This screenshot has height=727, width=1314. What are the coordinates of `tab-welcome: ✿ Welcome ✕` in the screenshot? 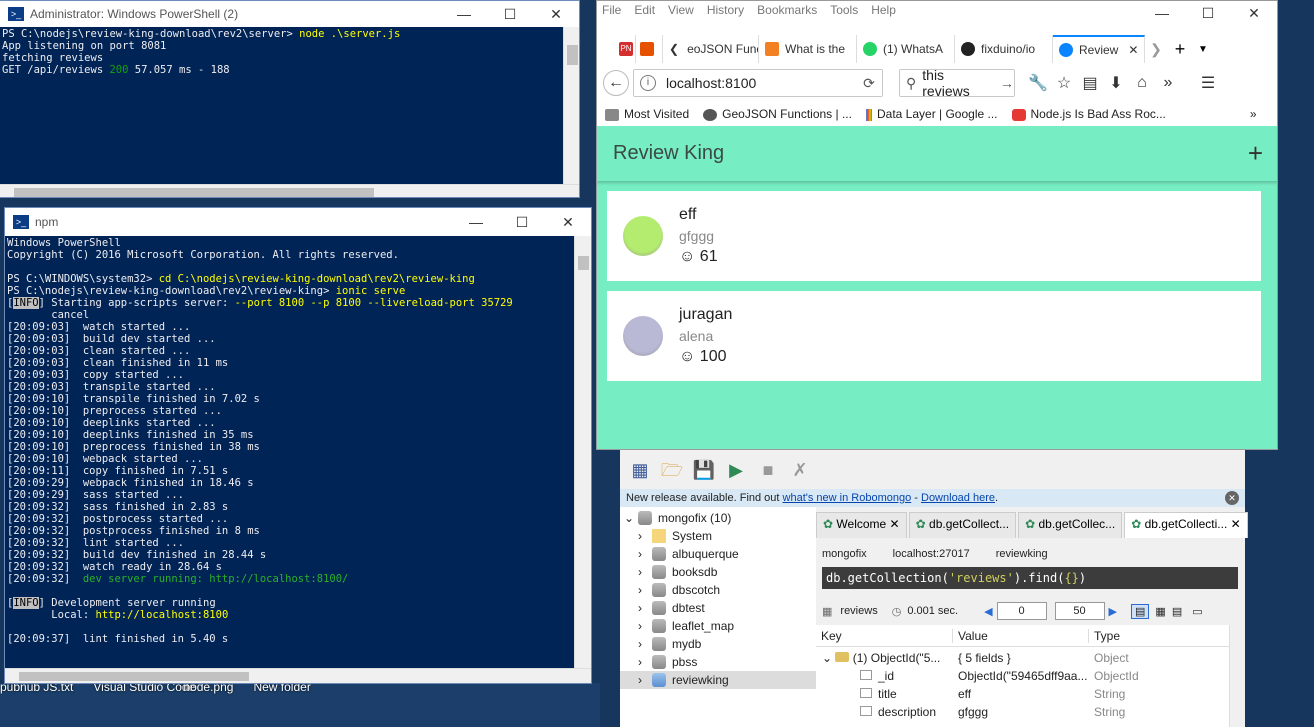 It's located at (861, 525).